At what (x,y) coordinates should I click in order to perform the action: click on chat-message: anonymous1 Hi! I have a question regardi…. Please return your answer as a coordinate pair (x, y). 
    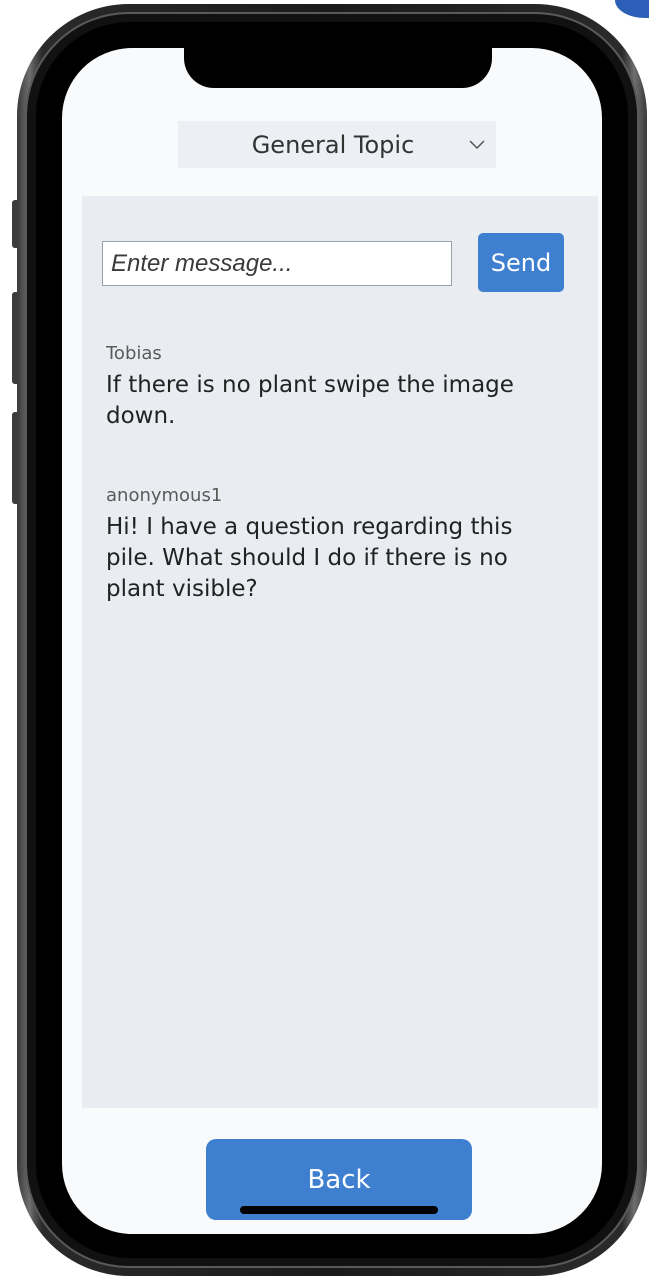
    Looking at the image, I should click on (326, 544).